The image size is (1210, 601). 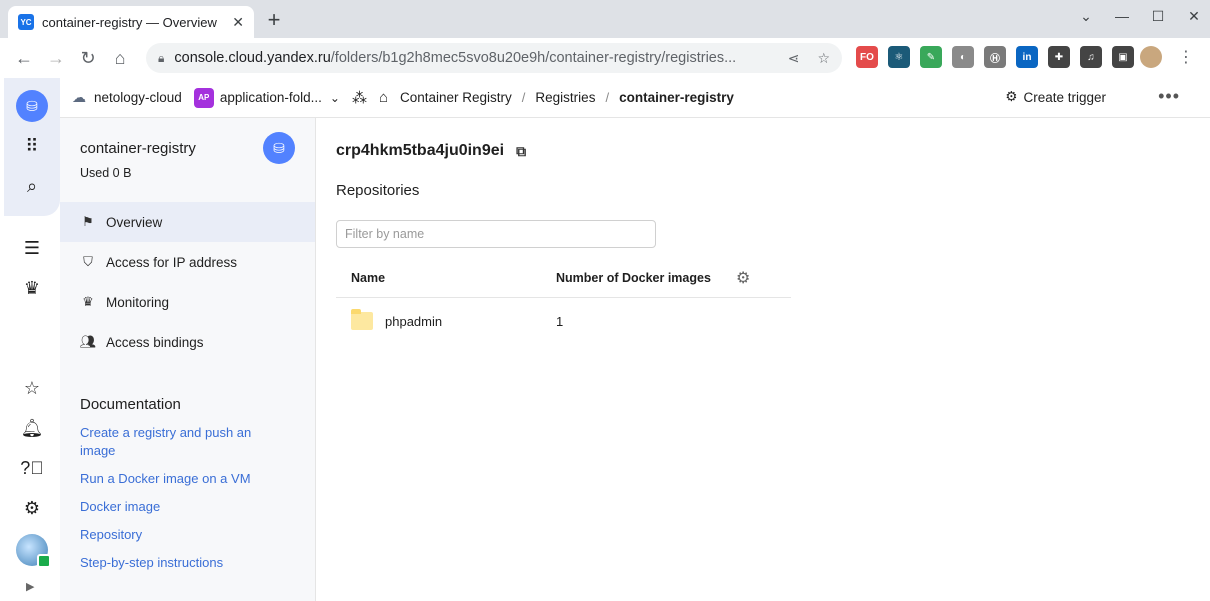 What do you see at coordinates (32, 339) in the screenshot?
I see `left-rail: ⛁ ⠿ ⌕ ☰ ♛ ☆ 🔔︎ ?⃝ ⚙ ▶` at bounding box center [32, 339].